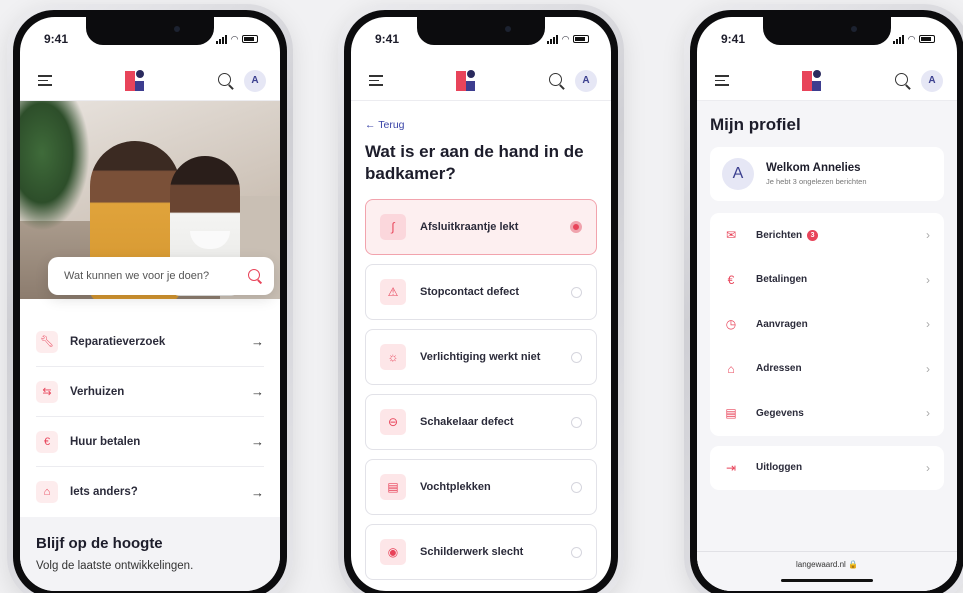 The image size is (963, 593). Describe the element at coordinates (827, 280) in the screenshot. I see `profile-item-betalingen: € Betalingen ›` at that location.